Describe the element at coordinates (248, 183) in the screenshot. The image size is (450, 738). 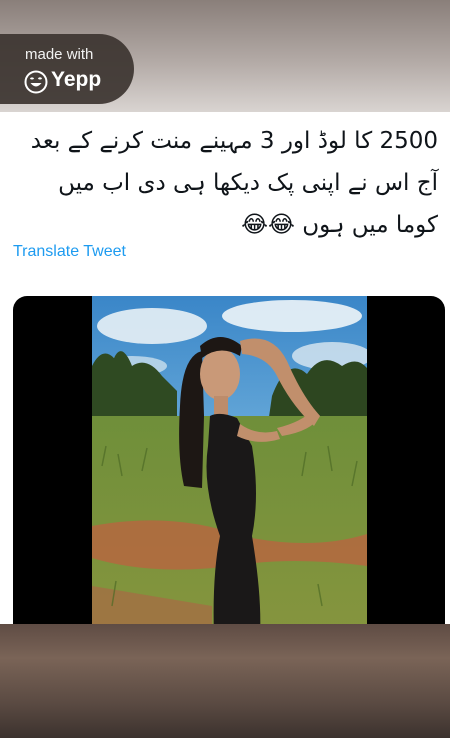
I see `tweet-line-2: آج اس نے اپنی پک دیکھا ہی دی اب میں` at that location.